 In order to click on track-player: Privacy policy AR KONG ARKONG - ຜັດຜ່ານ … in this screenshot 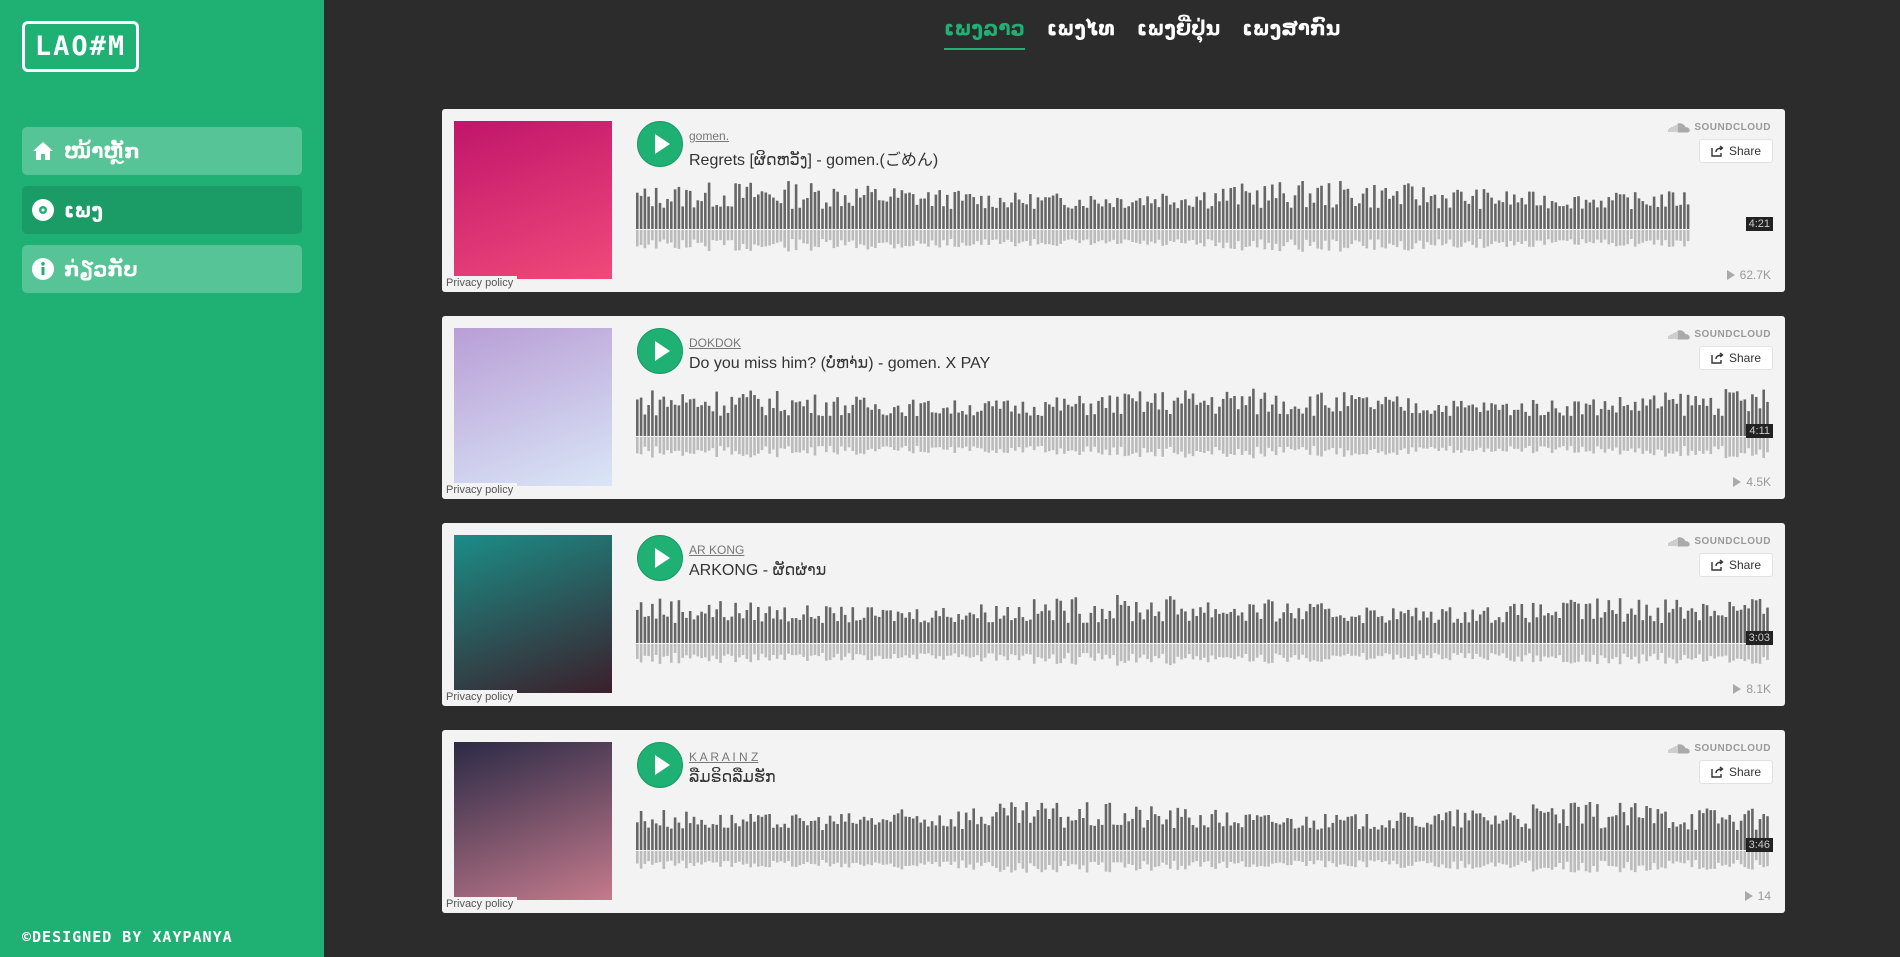, I will do `click(1113, 614)`.